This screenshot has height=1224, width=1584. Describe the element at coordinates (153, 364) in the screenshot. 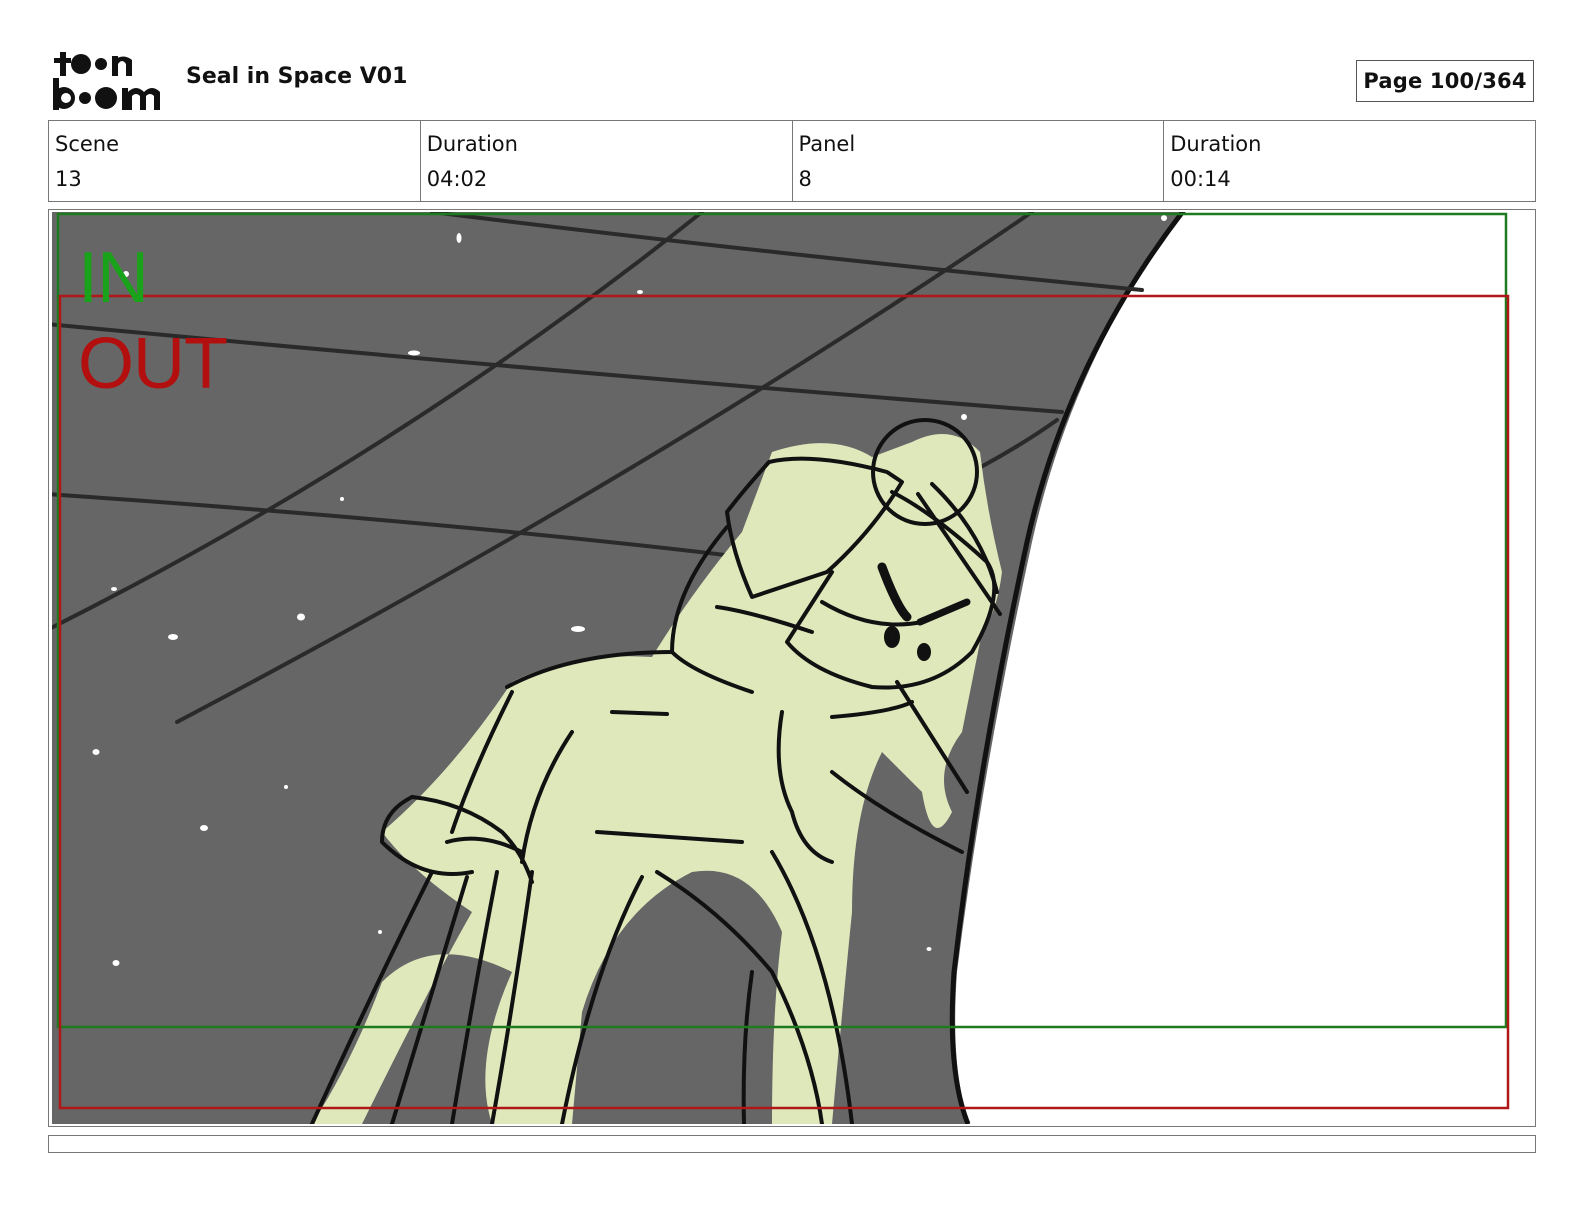

I see `out-frame-label: OUT` at that location.